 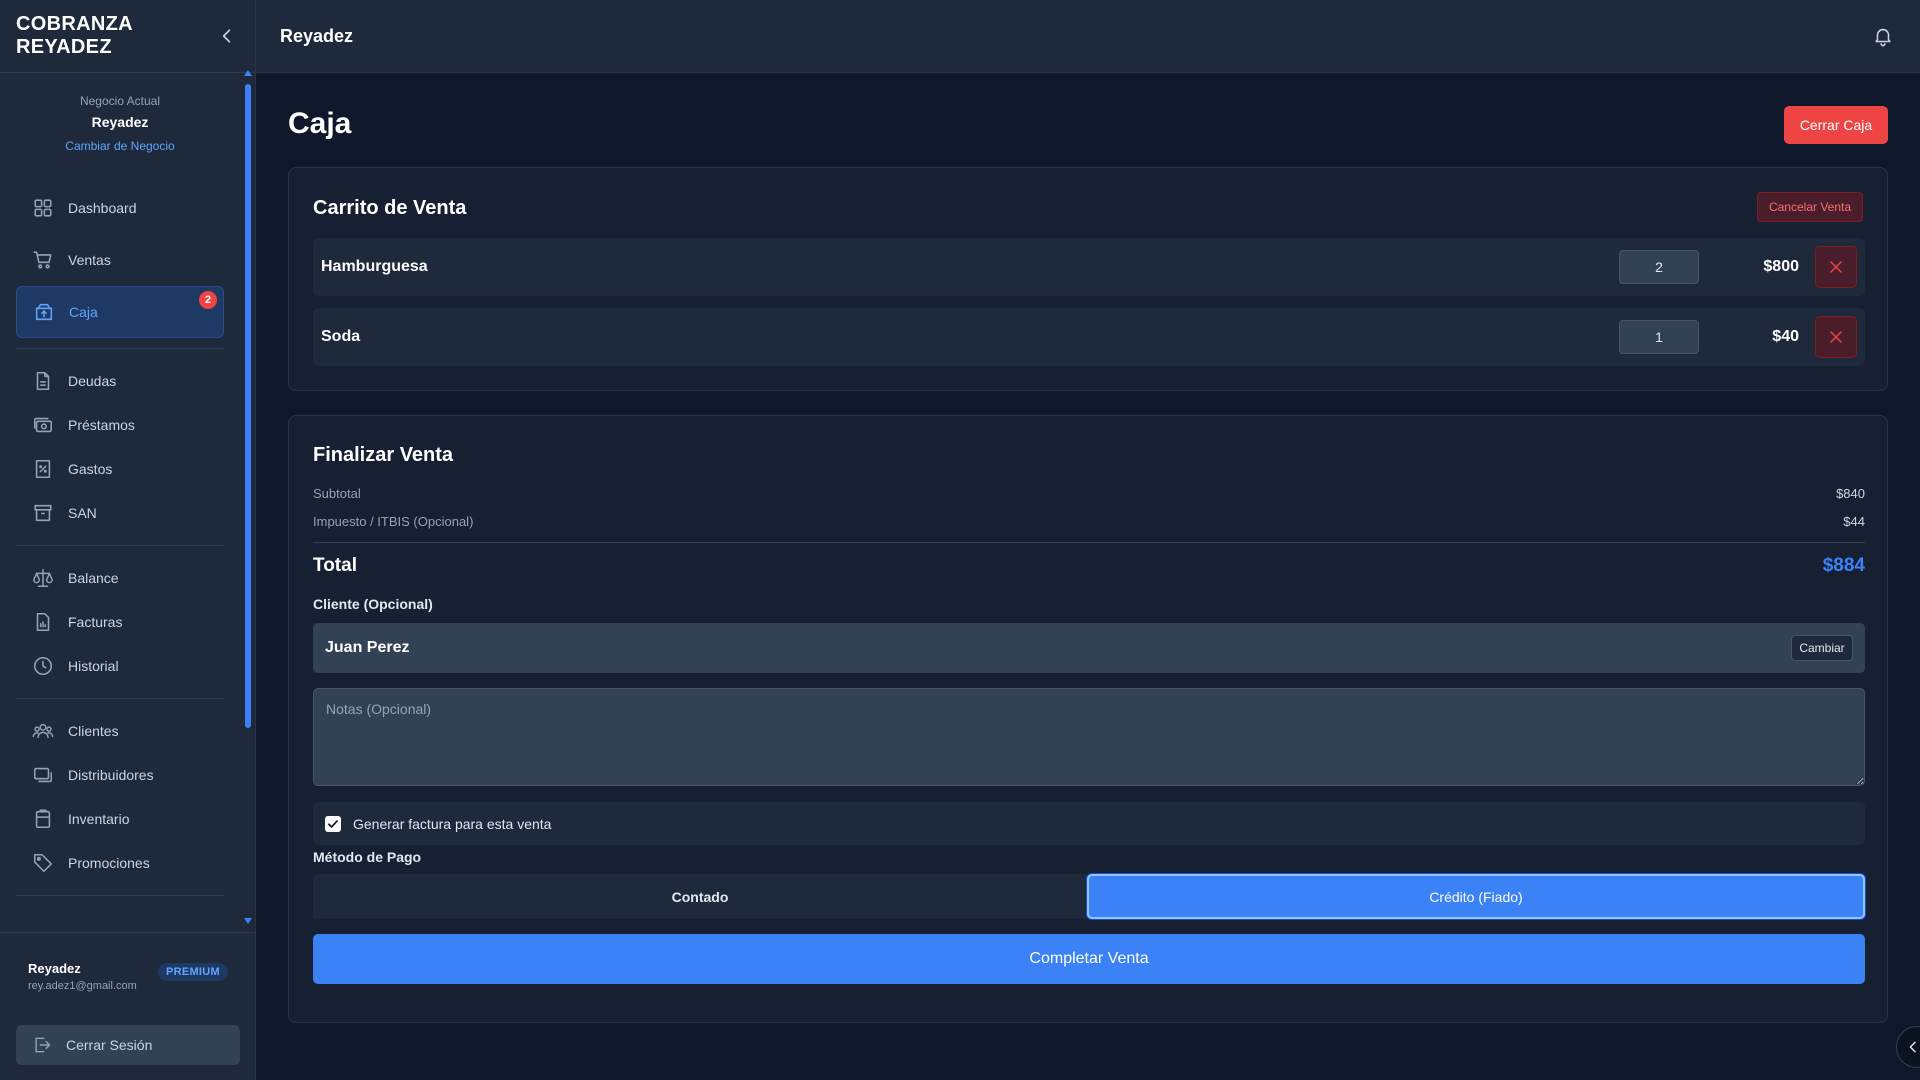 What do you see at coordinates (120, 122) in the screenshot?
I see `business-name: Reyadez` at bounding box center [120, 122].